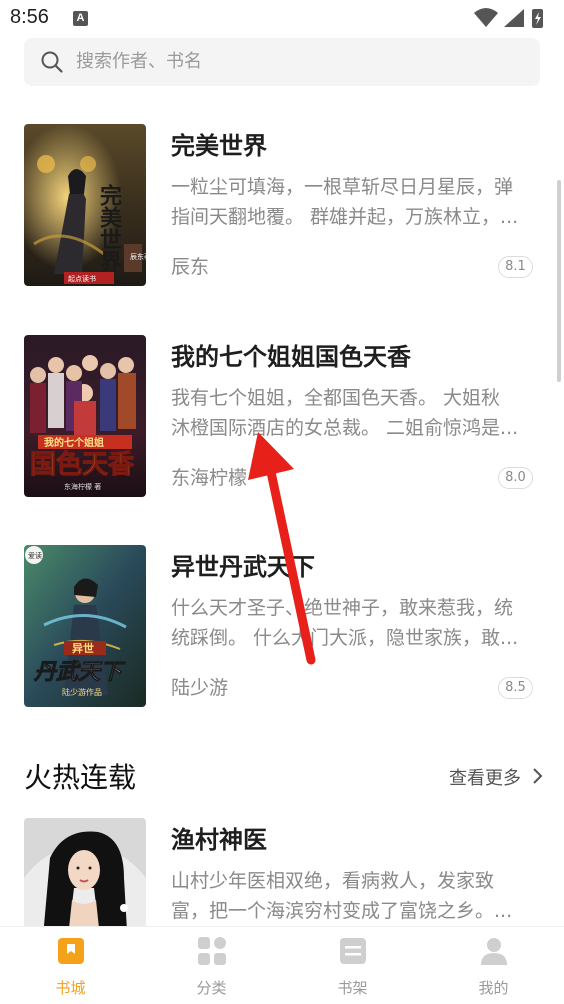 The width and height of the screenshot is (564, 1004). Describe the element at coordinates (282, 778) in the screenshot. I see `section-header: 火热连载 查看更多` at that location.